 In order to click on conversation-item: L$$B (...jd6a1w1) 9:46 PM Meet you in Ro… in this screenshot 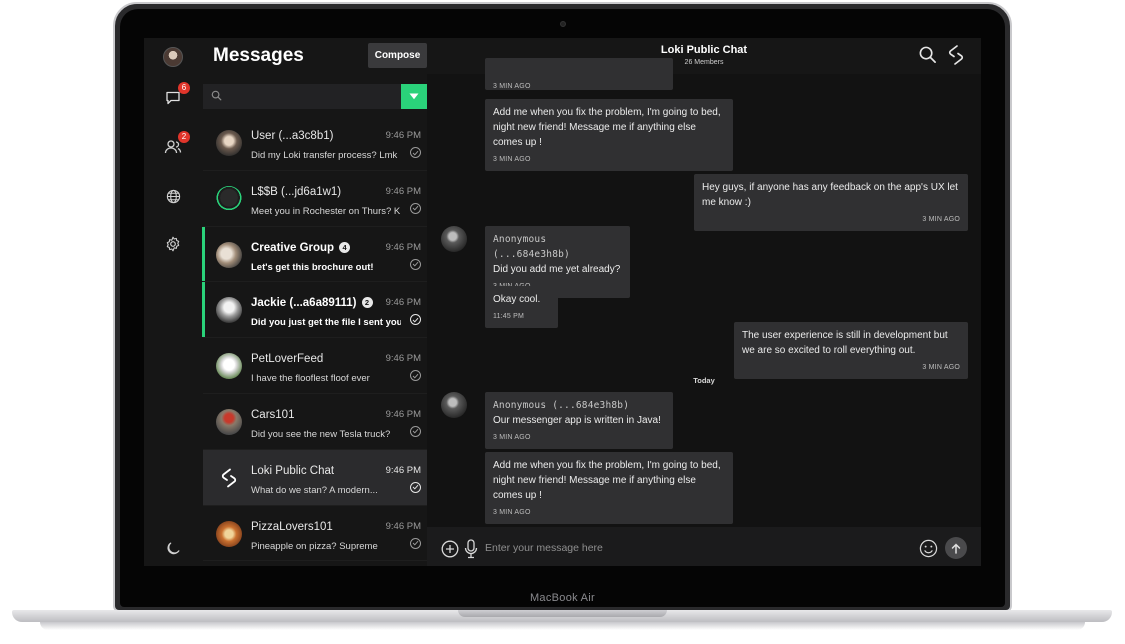, I will do `click(315, 199)`.